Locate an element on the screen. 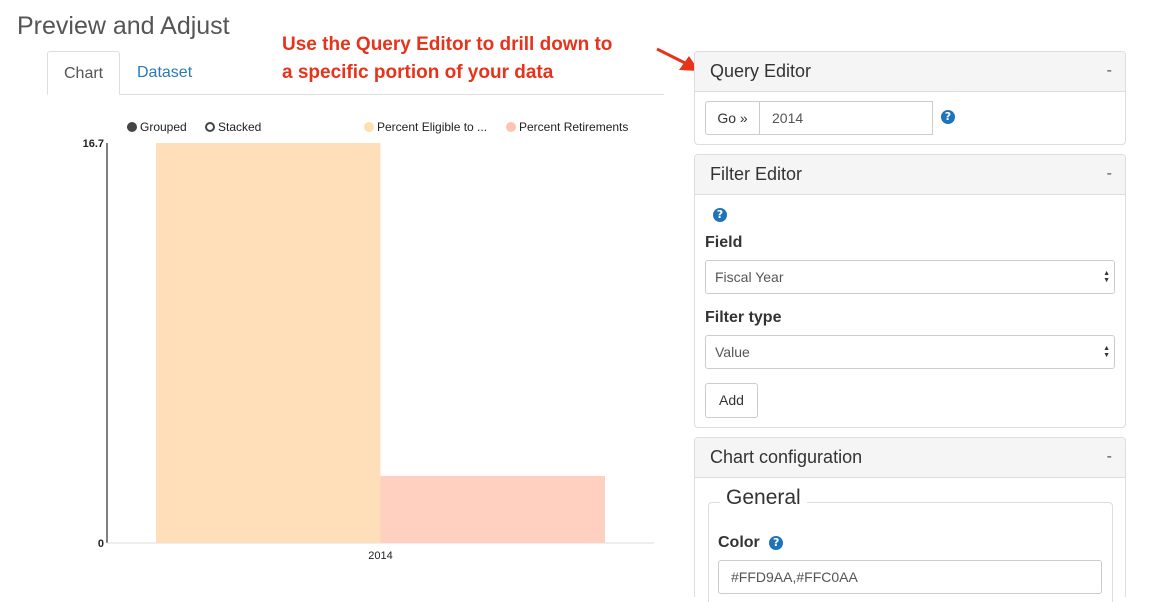  go-button: Go » is located at coordinates (732, 118).